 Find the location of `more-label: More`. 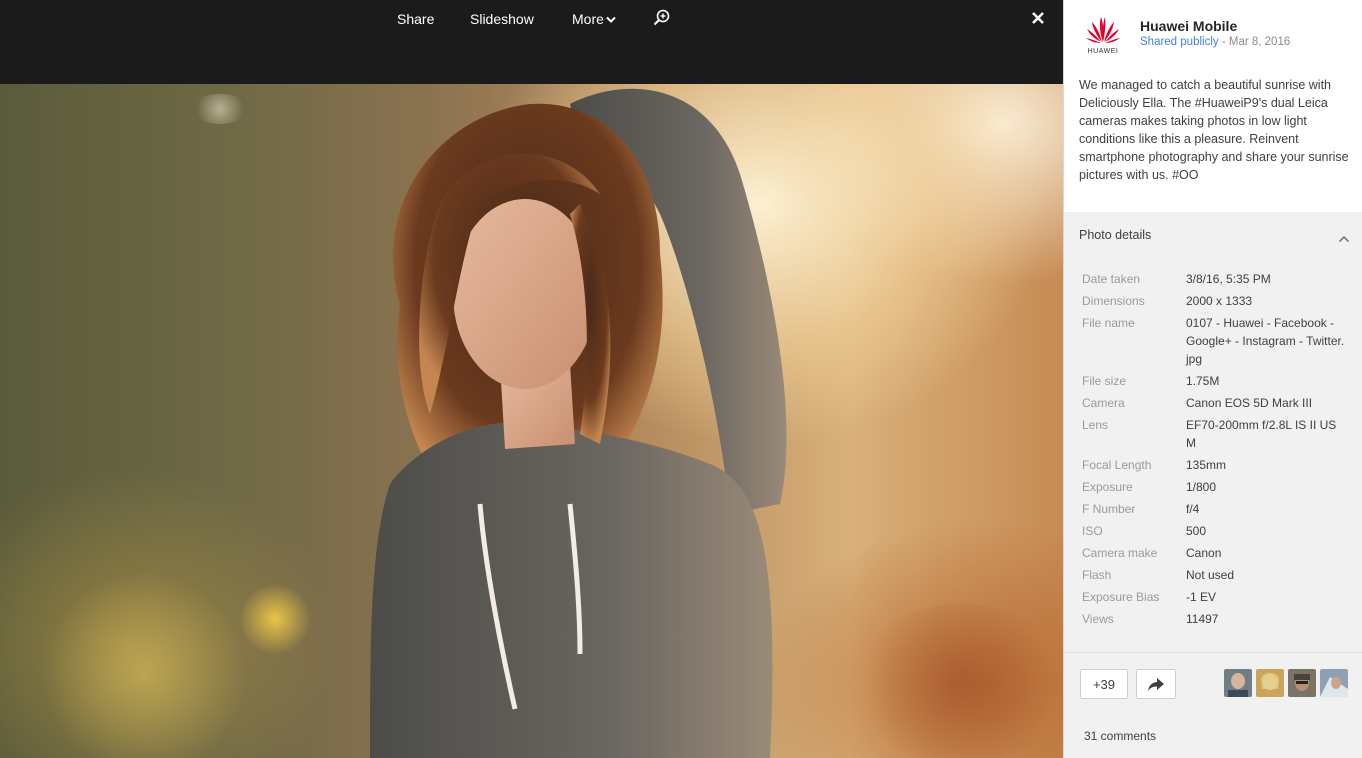

more-label: More is located at coordinates (588, 19).